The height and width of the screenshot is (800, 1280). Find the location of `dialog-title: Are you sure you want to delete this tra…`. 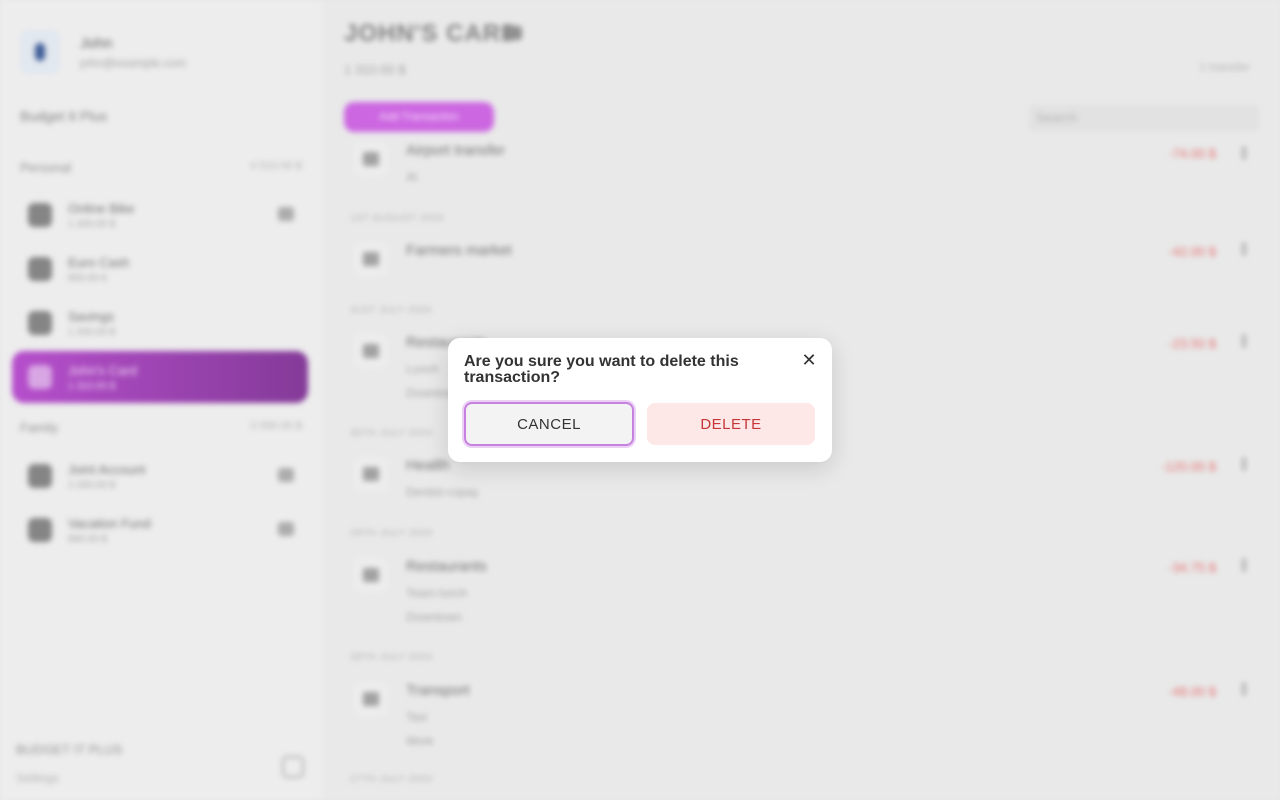

dialog-title: Are you sure you want to delete this tra… is located at coordinates (601, 369).